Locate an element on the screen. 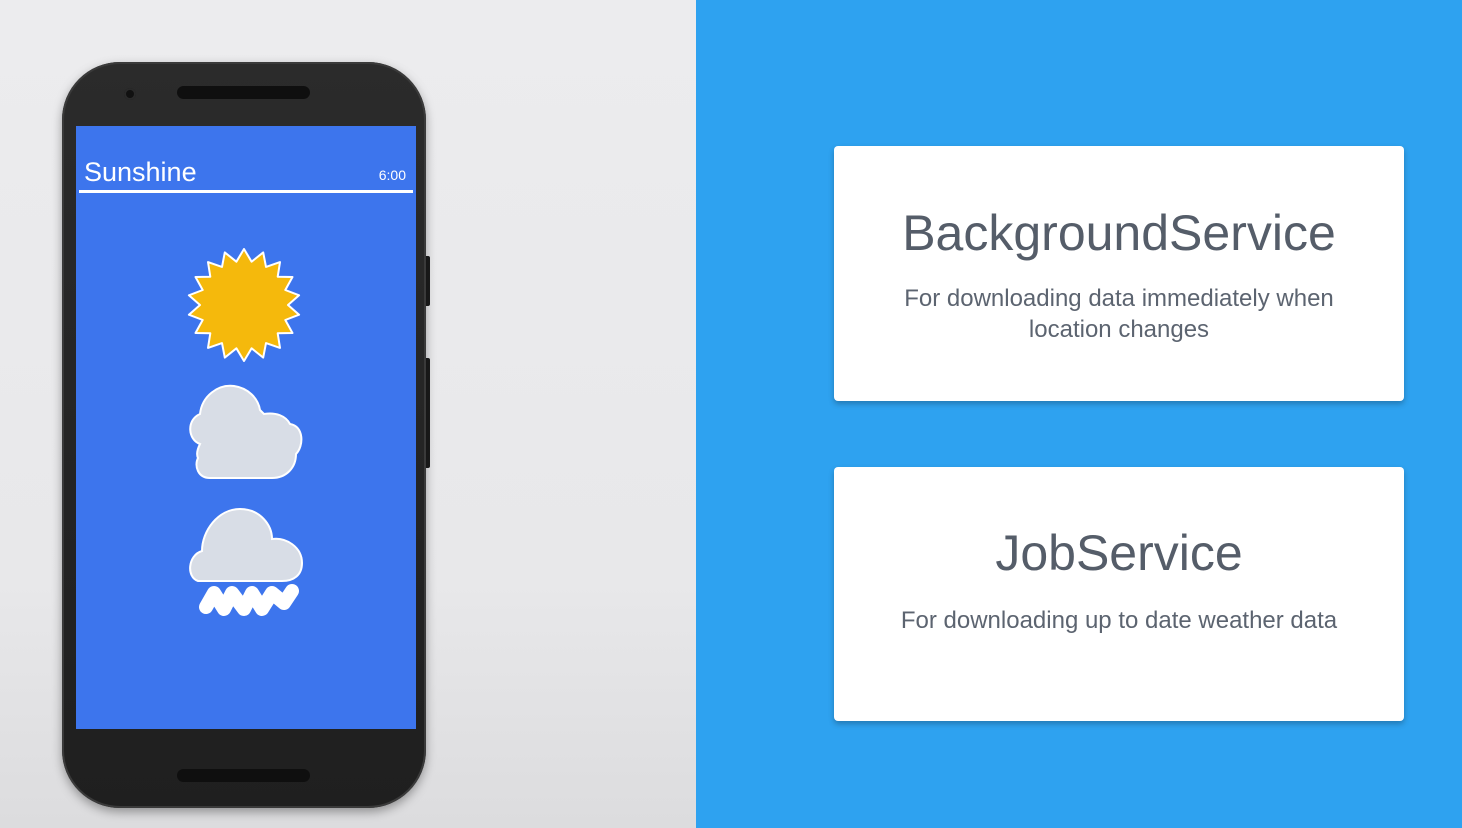 Image resolution: width=1462 pixels, height=828 pixels. cloud-icon is located at coordinates (246, 431).